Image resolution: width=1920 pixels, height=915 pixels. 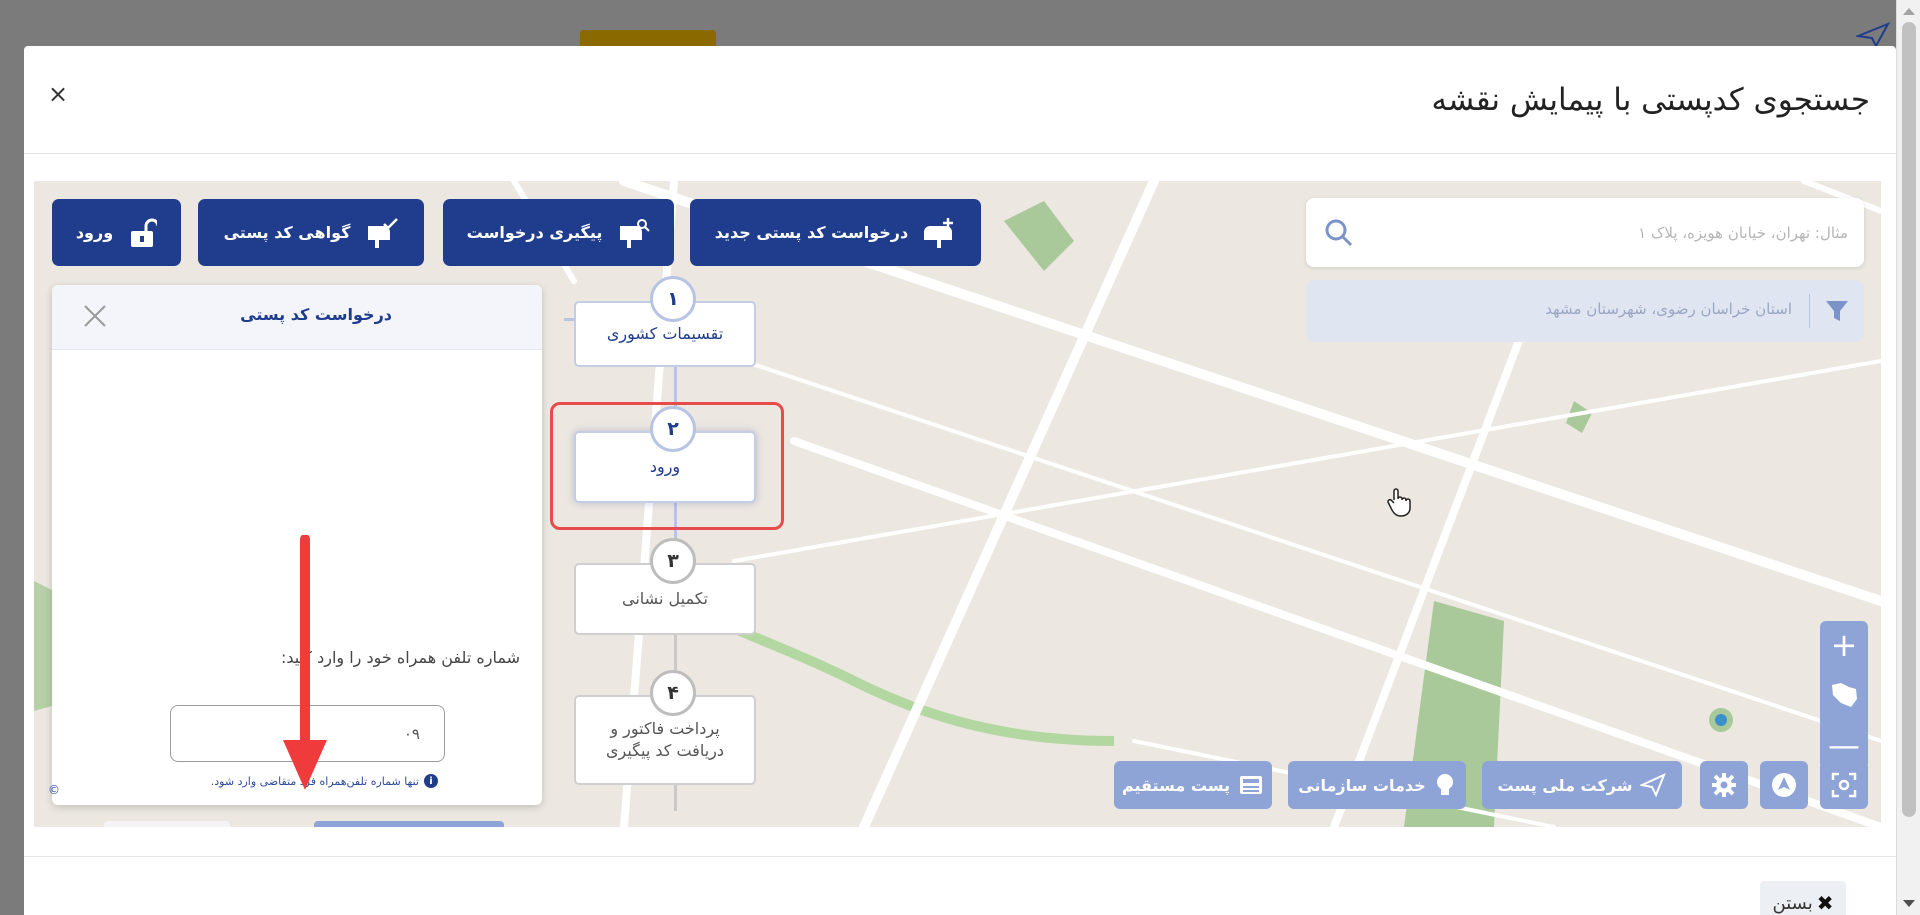 I want to click on zoom-controls: + —, so click(x=1844, y=695).